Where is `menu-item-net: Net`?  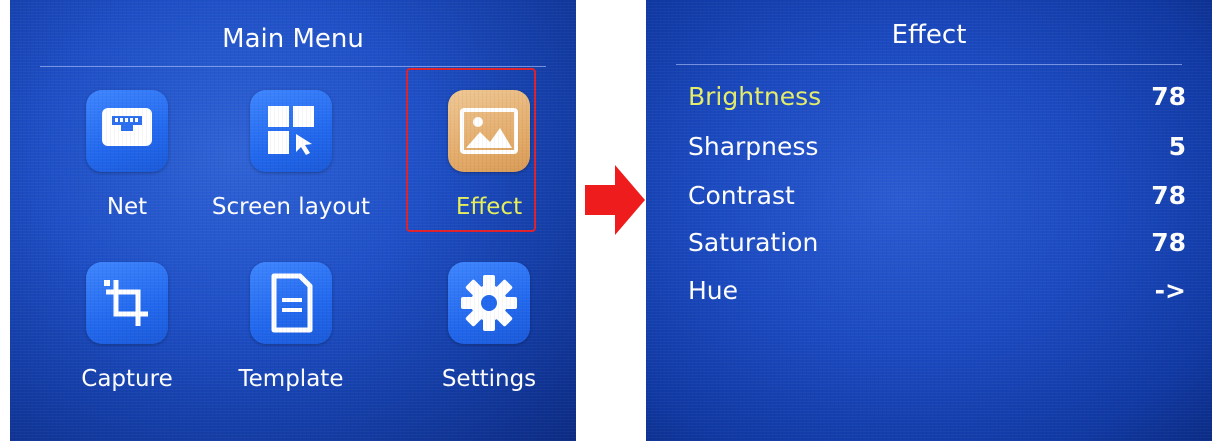 menu-item-net: Net is located at coordinates (127, 157).